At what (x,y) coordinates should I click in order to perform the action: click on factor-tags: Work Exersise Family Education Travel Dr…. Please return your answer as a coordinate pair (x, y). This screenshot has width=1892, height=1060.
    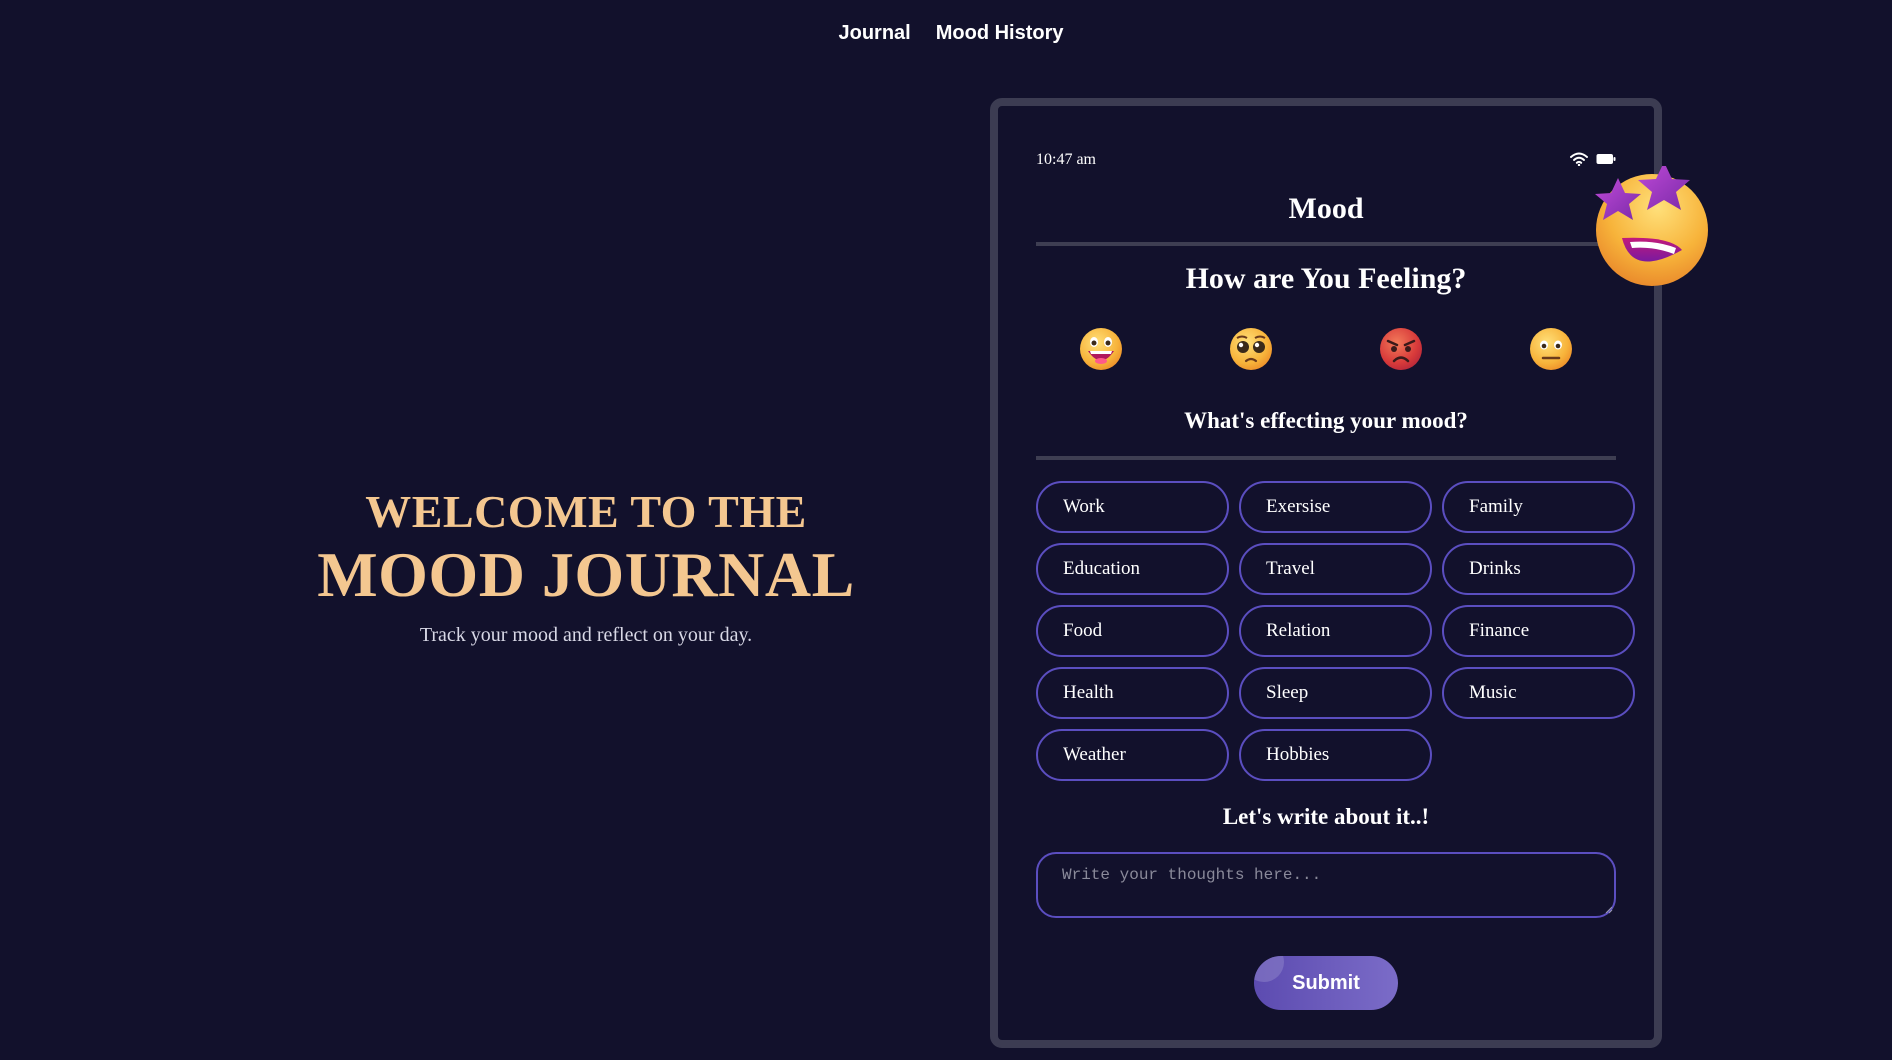
    Looking at the image, I should click on (1341, 631).